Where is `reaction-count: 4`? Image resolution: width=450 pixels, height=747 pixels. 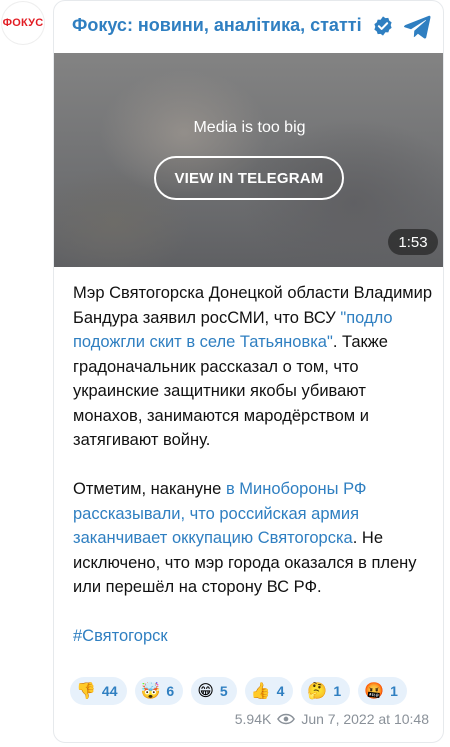 reaction-count: 4 is located at coordinates (280, 691).